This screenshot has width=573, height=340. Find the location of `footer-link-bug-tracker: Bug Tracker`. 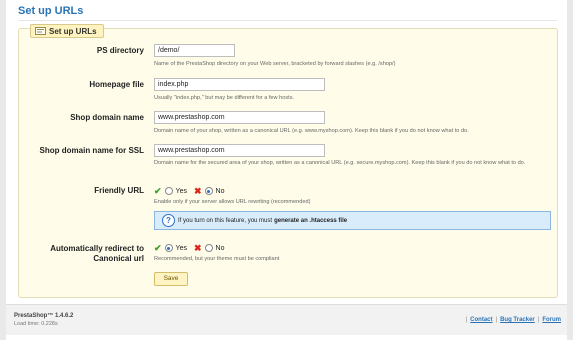

footer-link-bug-tracker: Bug Tracker is located at coordinates (517, 320).